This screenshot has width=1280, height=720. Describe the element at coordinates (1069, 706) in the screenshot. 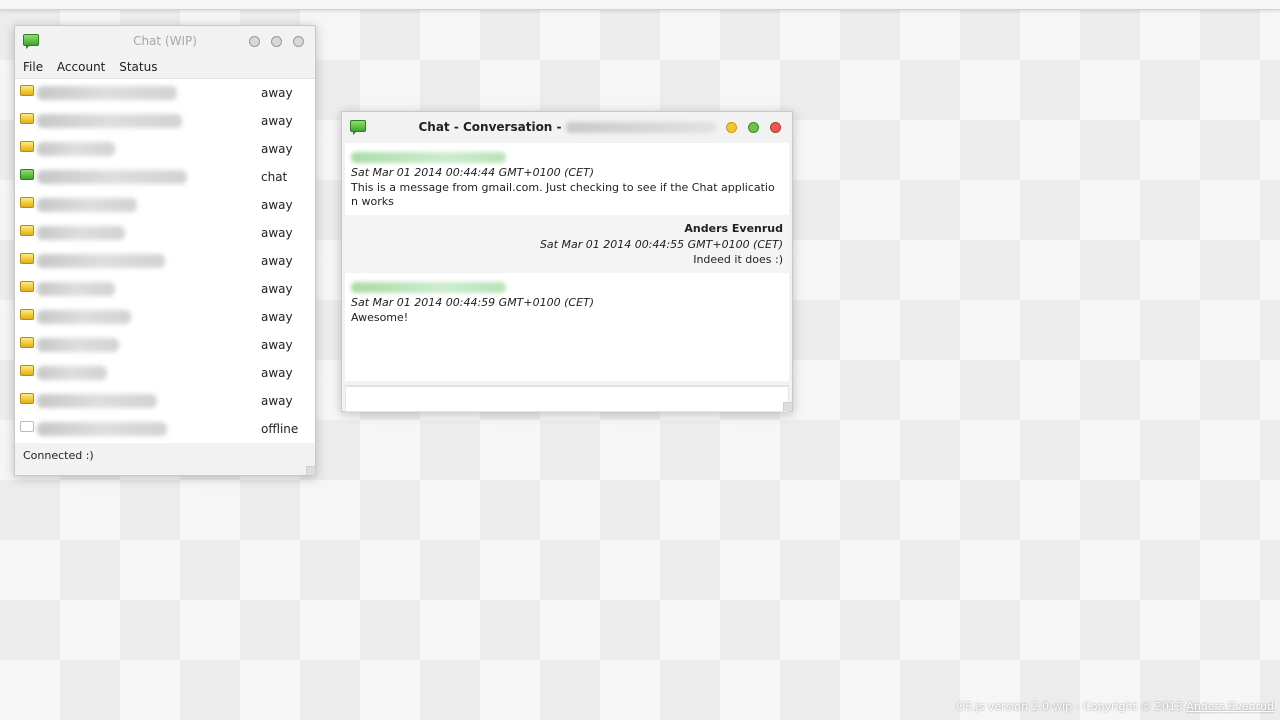

I see `footer-text: OS.js version 2.0-wip - Copyright © 2013` at that location.